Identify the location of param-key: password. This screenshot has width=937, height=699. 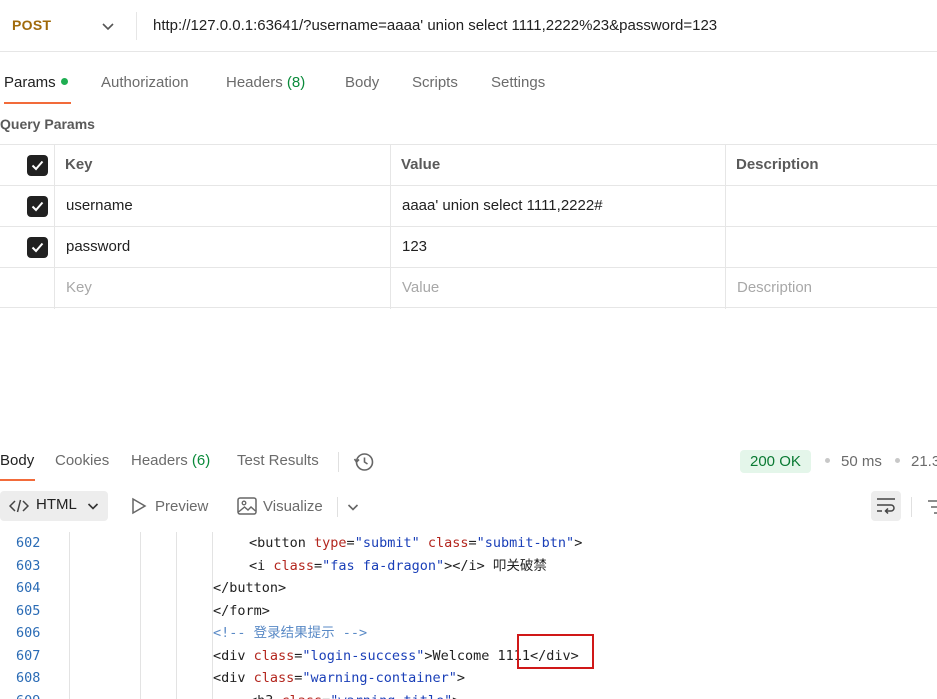
(98, 247).